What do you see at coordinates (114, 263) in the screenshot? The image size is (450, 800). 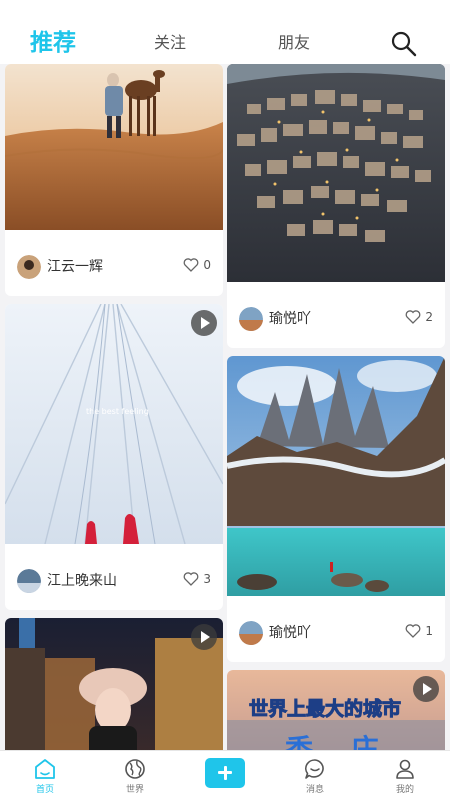 I see `card-meta: 江云一辉 0` at bounding box center [114, 263].